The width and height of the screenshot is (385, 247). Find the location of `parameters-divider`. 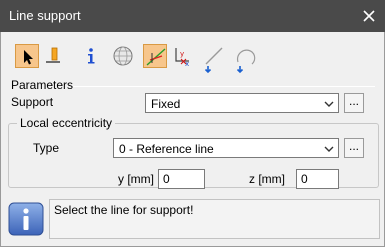

parameters-divider is located at coordinates (224, 86).